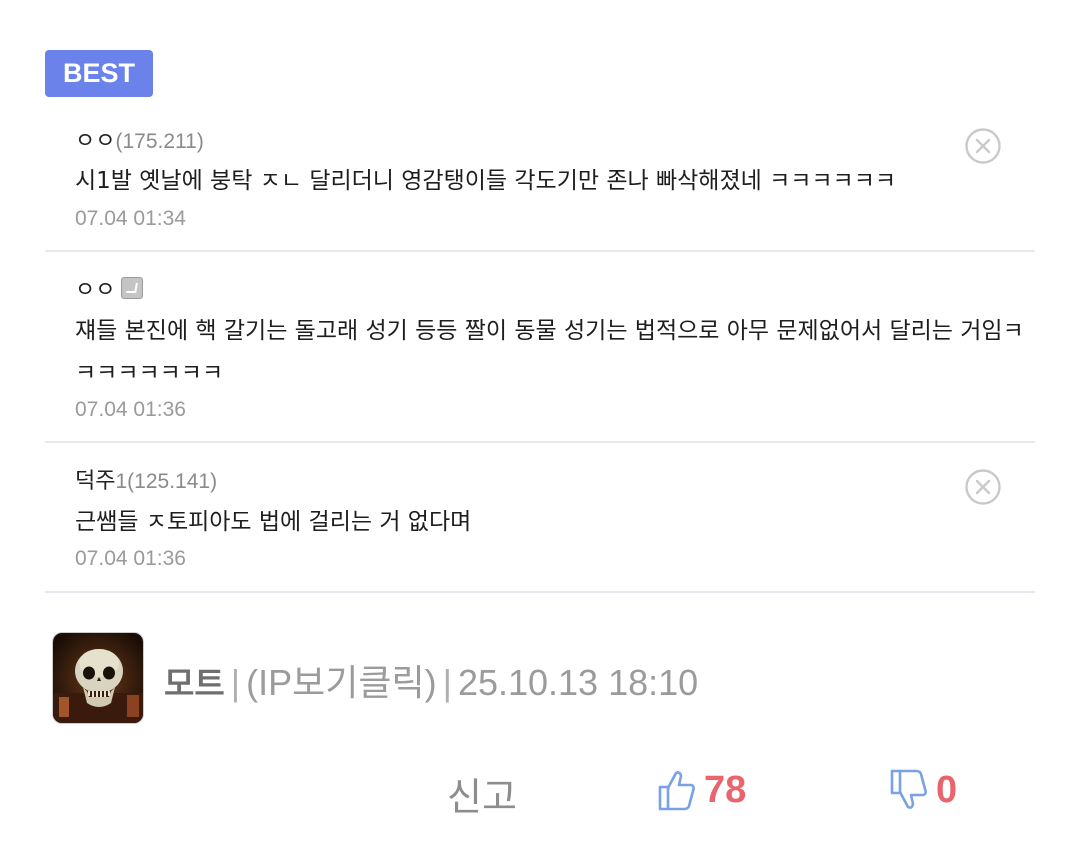 The height and width of the screenshot is (862, 1080). What do you see at coordinates (482, 793) in the screenshot?
I see `report-button: 신고` at bounding box center [482, 793].